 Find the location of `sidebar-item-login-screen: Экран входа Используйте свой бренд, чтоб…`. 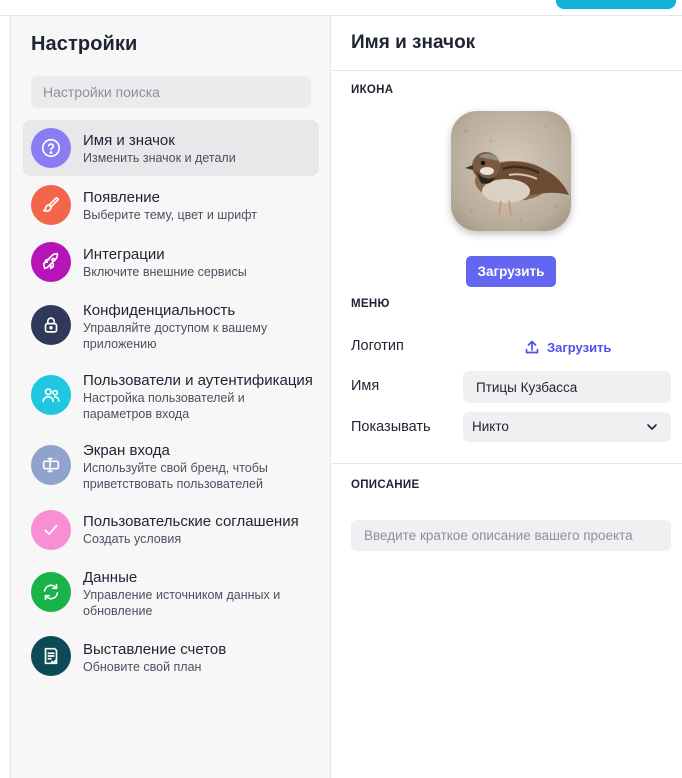

sidebar-item-login-screen: Экран входа Используйте свой бренд, чтоб… is located at coordinates (171, 466).